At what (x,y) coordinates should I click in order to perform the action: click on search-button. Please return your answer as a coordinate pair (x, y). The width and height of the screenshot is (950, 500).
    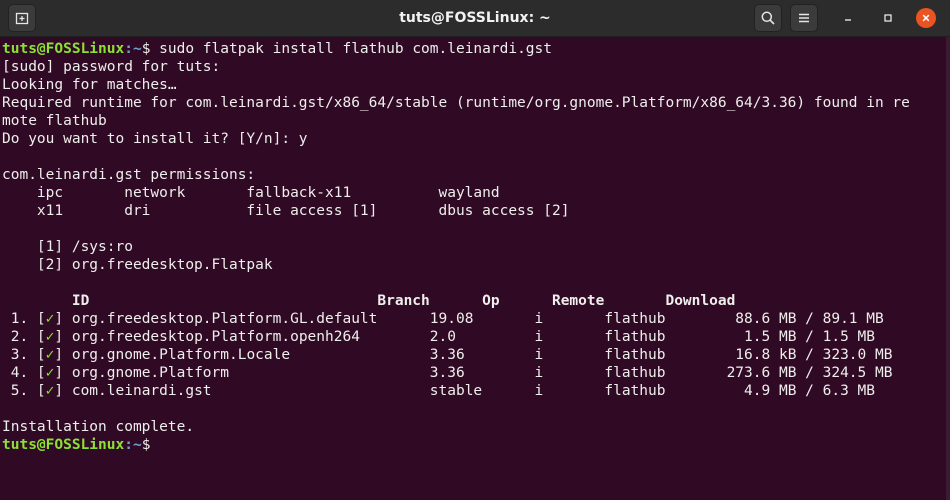
    Looking at the image, I should click on (768, 18).